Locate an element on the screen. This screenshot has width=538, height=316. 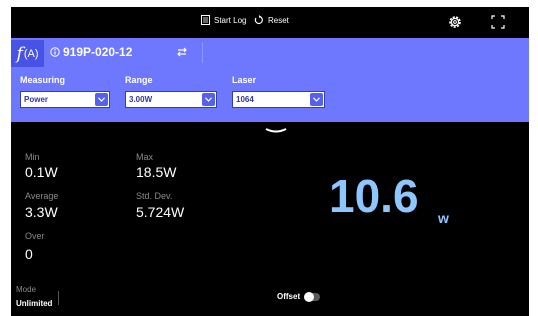
measuring-field: Measuring Power is located at coordinates (65, 91).